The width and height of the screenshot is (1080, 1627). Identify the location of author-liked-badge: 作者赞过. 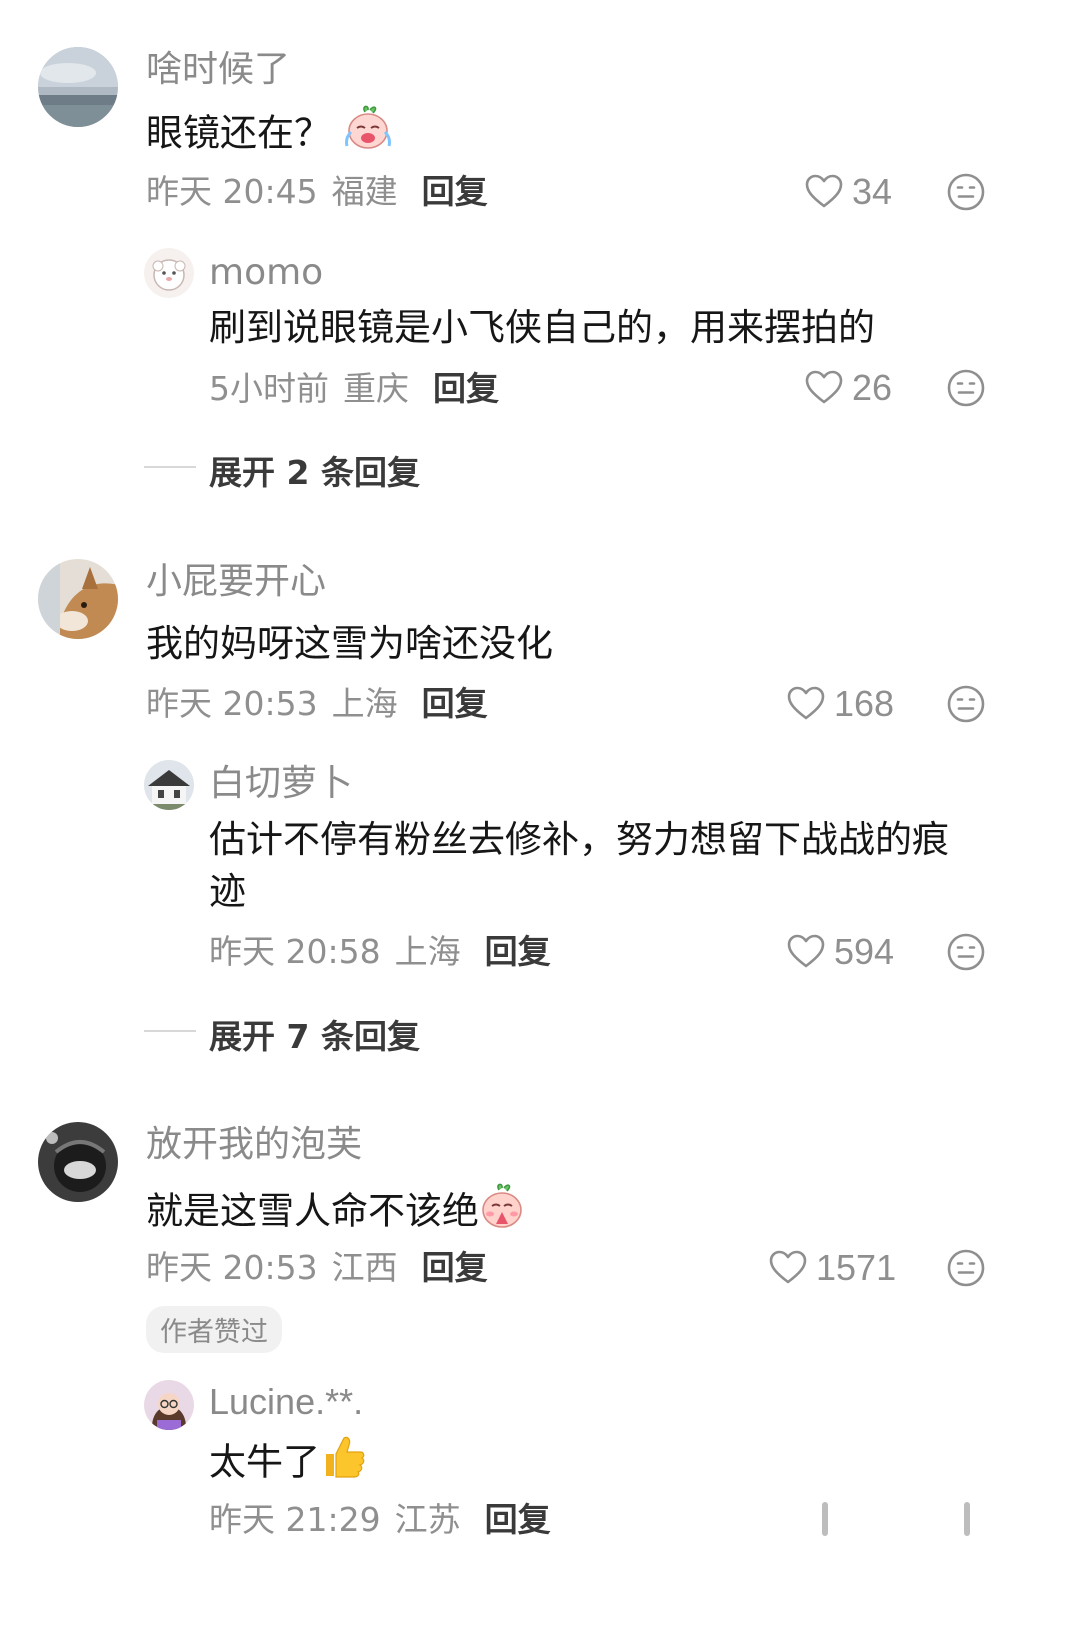
(214, 1329).